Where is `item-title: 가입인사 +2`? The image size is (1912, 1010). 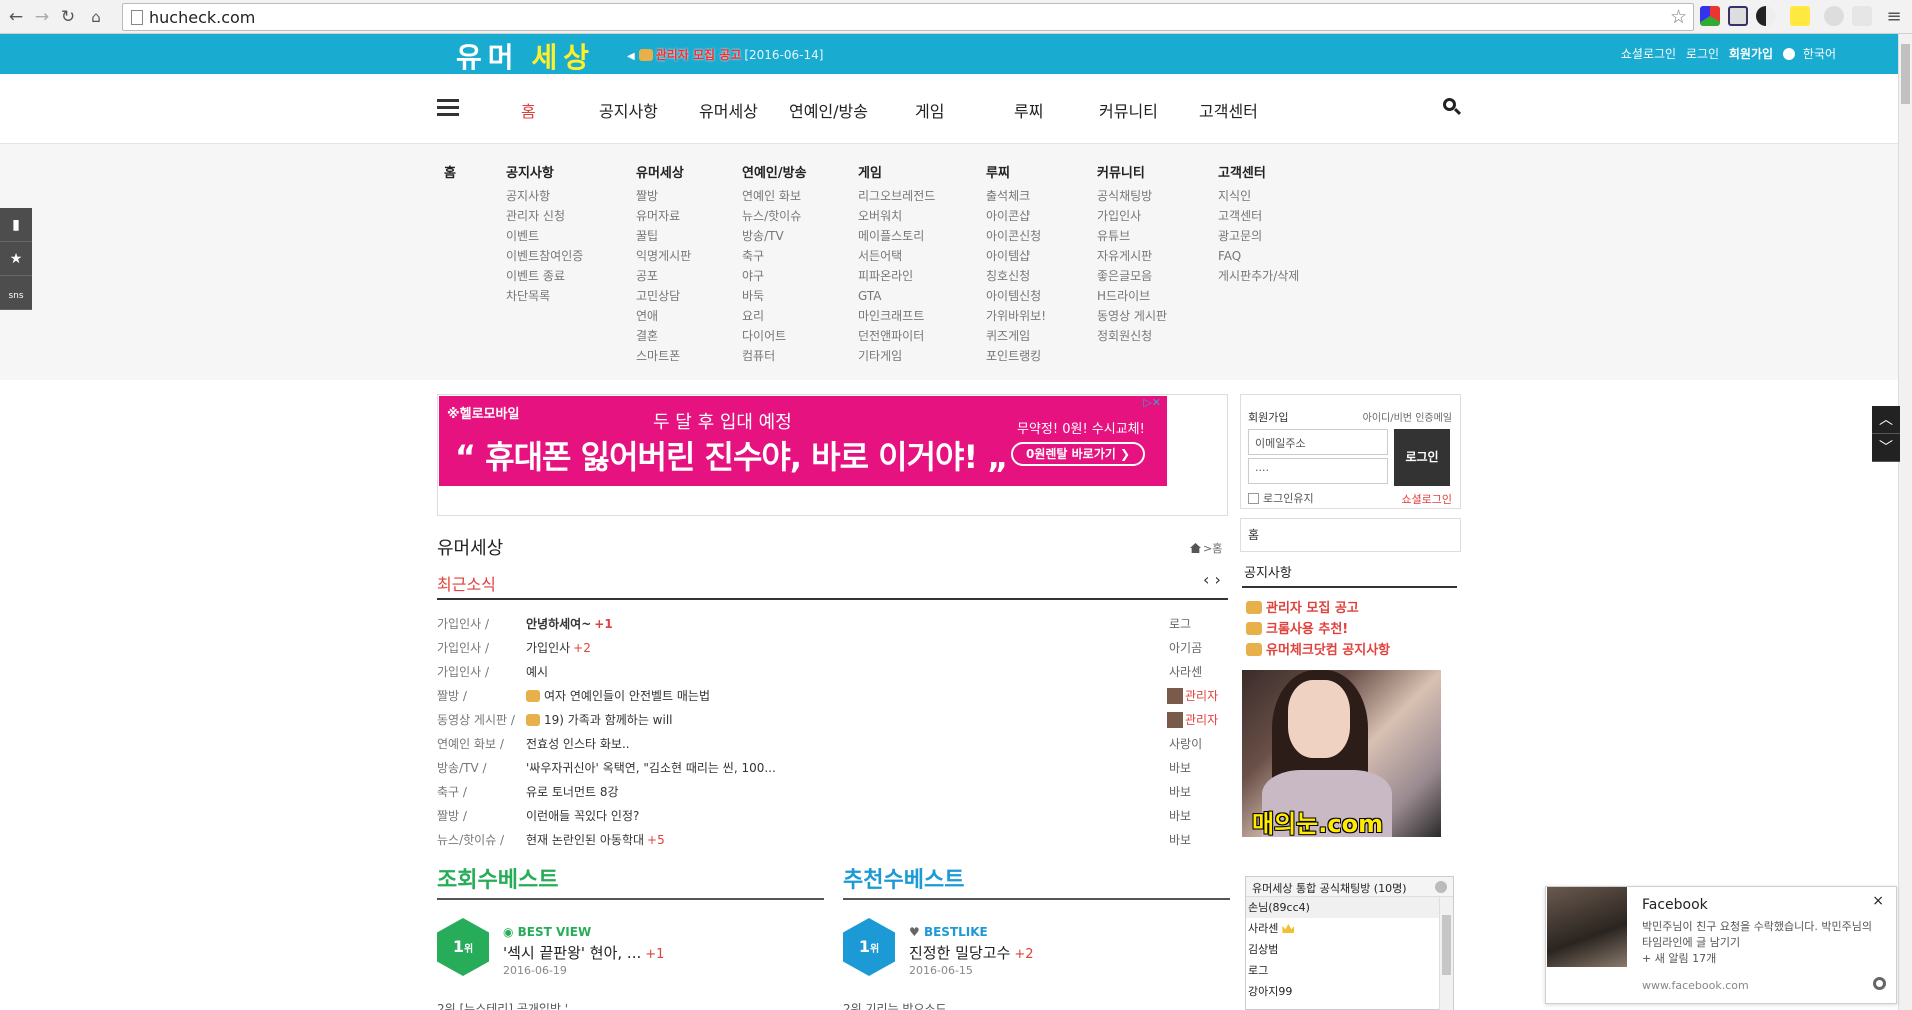 item-title: 가입인사 +2 is located at coordinates (558, 647).